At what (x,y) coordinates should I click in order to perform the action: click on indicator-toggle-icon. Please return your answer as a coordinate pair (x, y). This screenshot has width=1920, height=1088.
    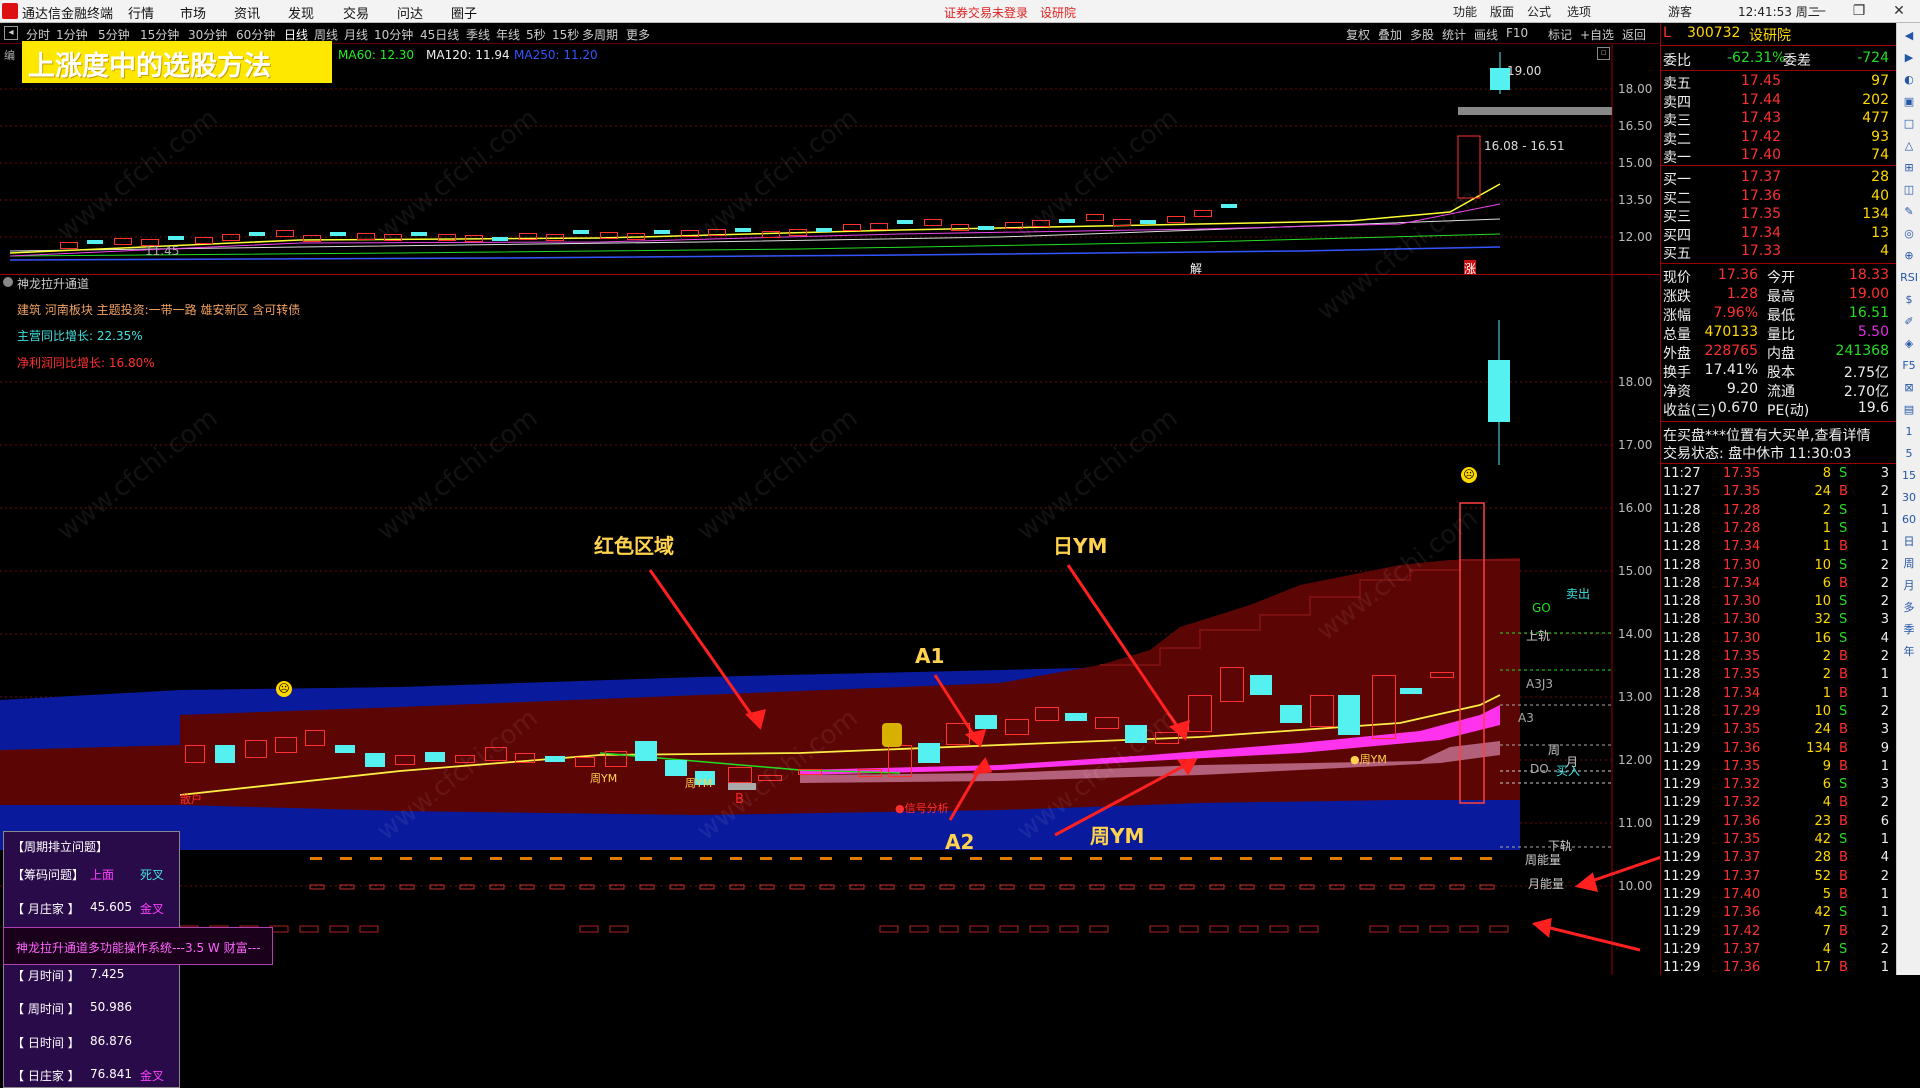
    Looking at the image, I should click on (8, 282).